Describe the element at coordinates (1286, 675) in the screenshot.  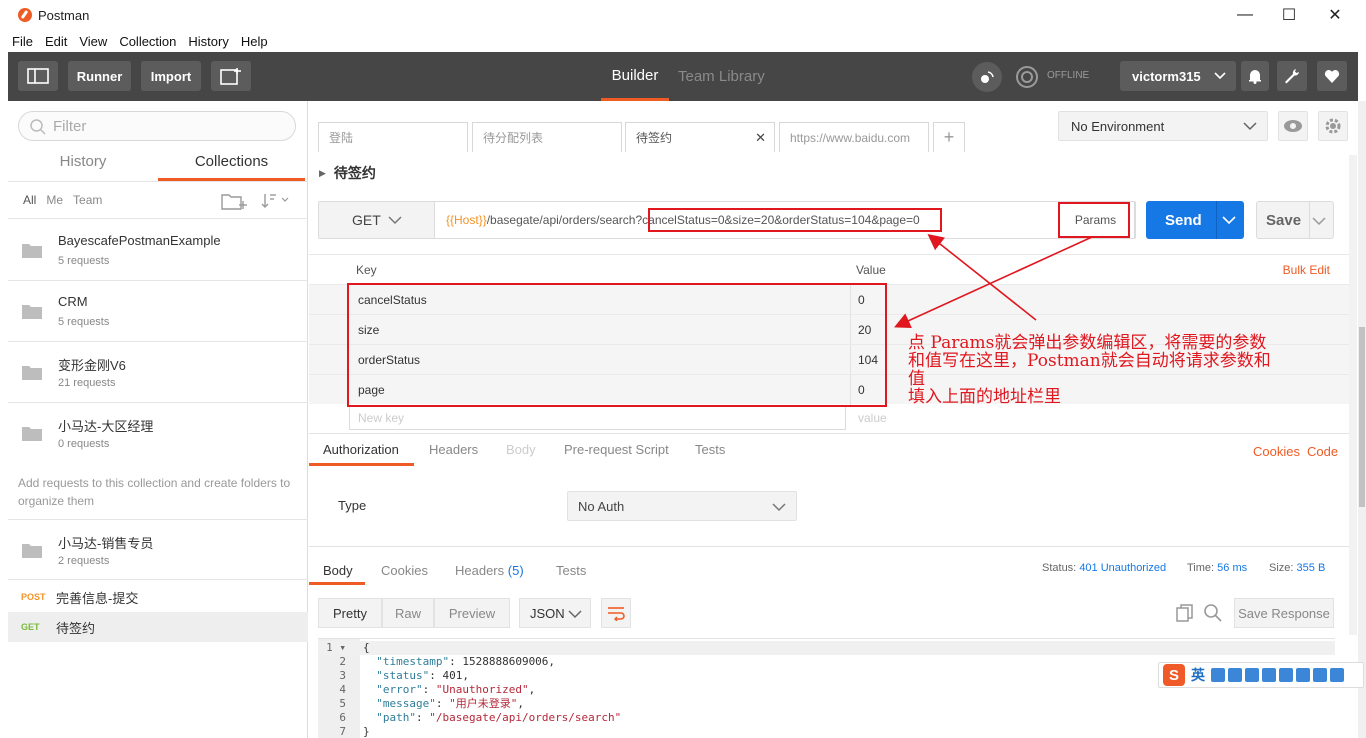
I see `user-icon` at that location.